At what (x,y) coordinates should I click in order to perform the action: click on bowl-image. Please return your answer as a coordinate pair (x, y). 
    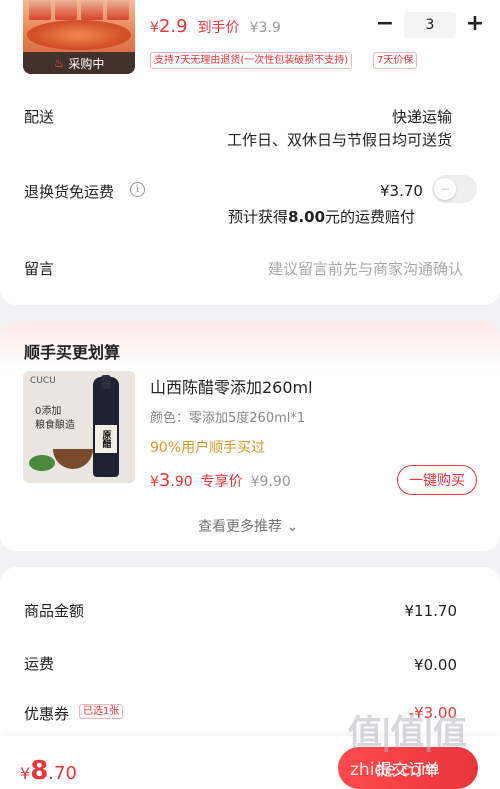
    Looking at the image, I should click on (73, 459).